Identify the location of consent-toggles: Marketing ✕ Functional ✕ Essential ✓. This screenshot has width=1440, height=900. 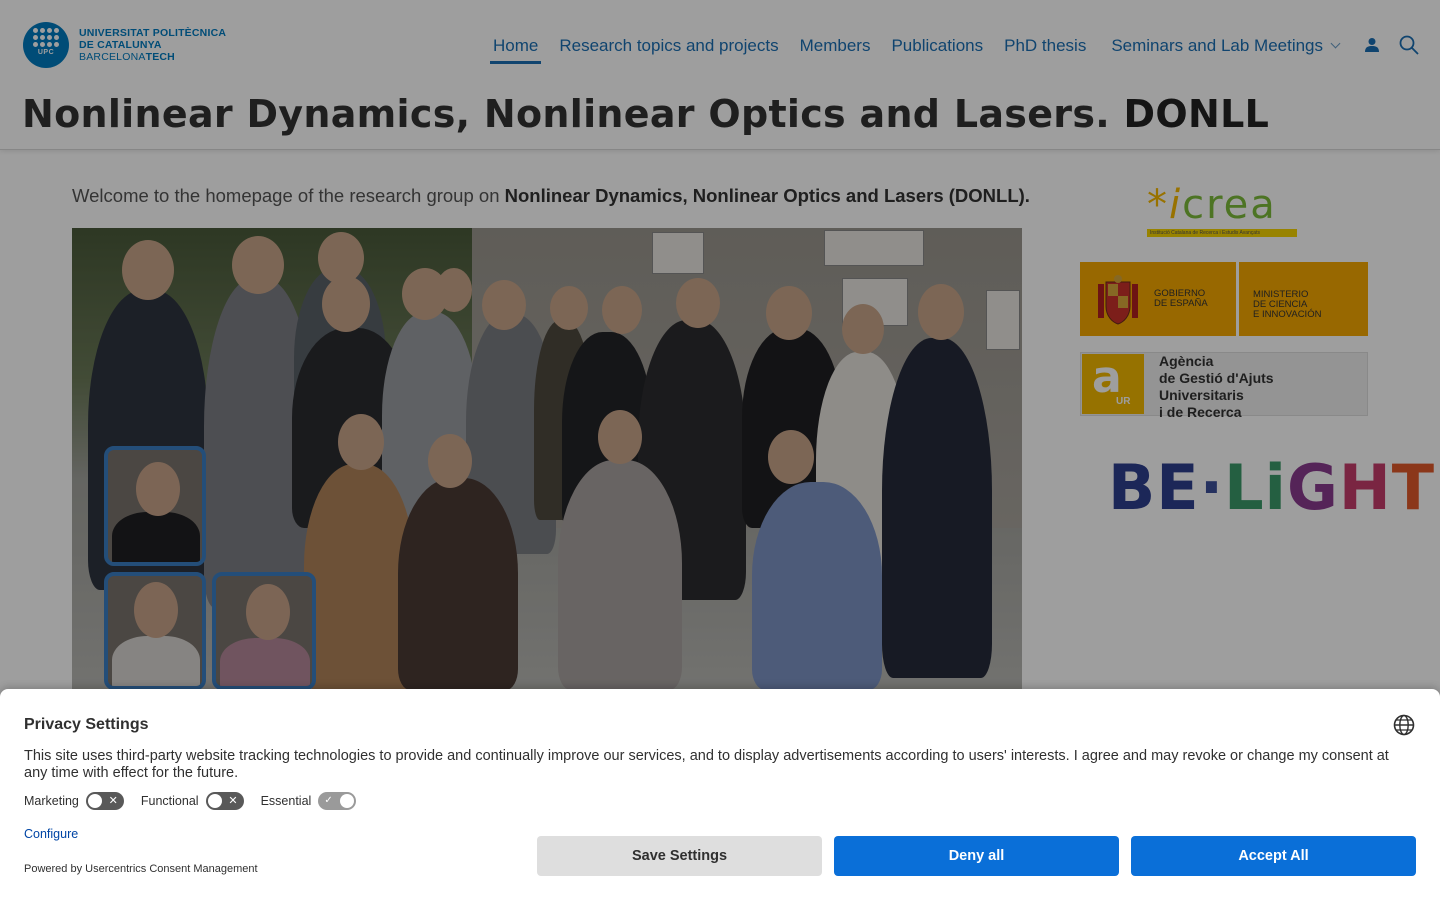
(198, 801).